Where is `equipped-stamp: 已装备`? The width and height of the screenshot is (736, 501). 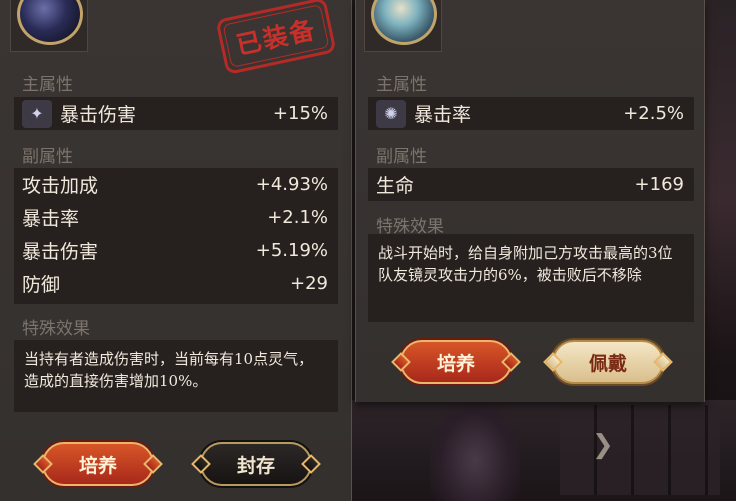 equipped-stamp: 已装备 is located at coordinates (276, 38).